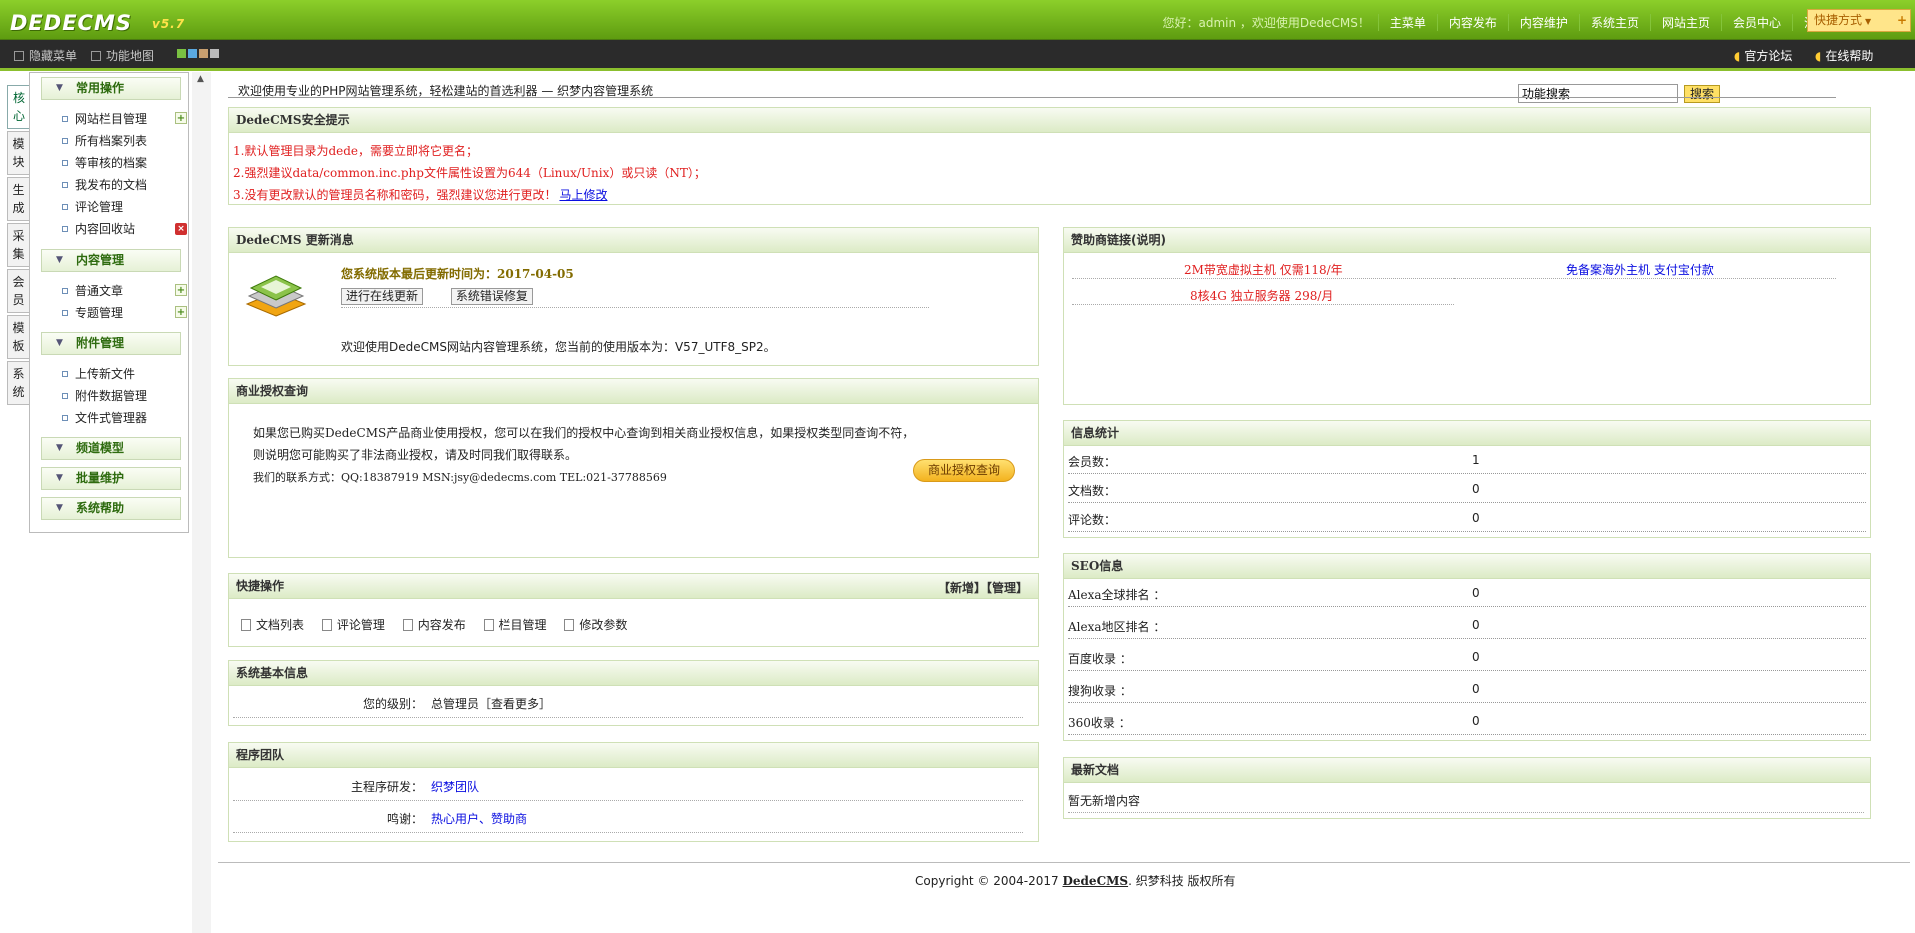 The height and width of the screenshot is (933, 1915). What do you see at coordinates (92, 313) in the screenshot?
I see `menu-item-topic: 专题管理` at bounding box center [92, 313].